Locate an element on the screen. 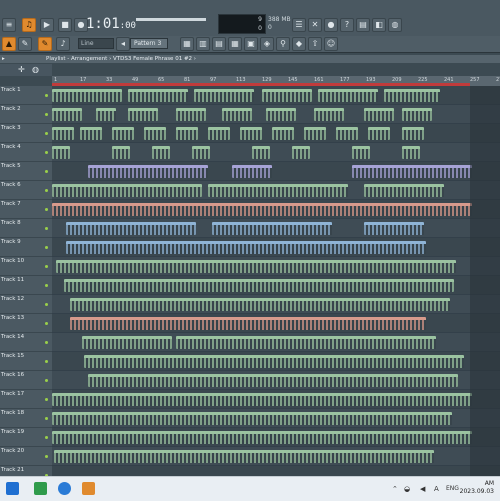 The height and width of the screenshot is (501, 500). track-header: Track 14 is located at coordinates (26, 342).